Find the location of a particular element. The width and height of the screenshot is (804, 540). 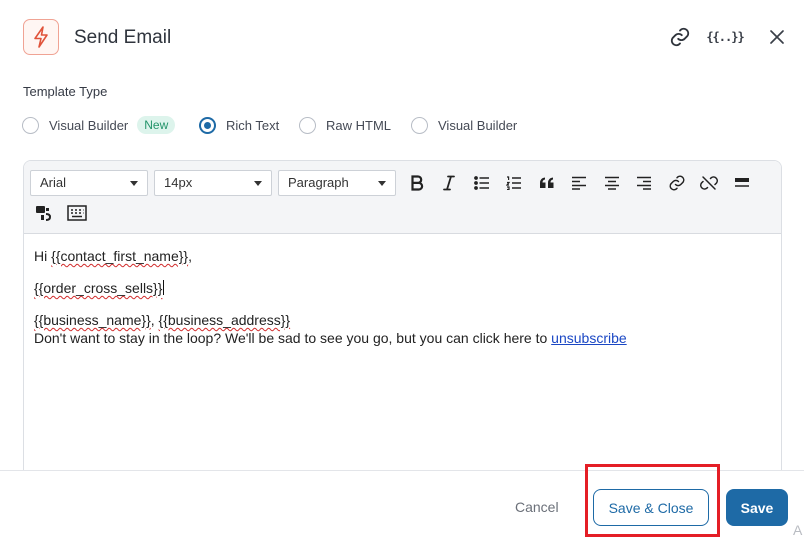

cross-sells-line: {{order_cross_sells}} is located at coordinates (401, 288).